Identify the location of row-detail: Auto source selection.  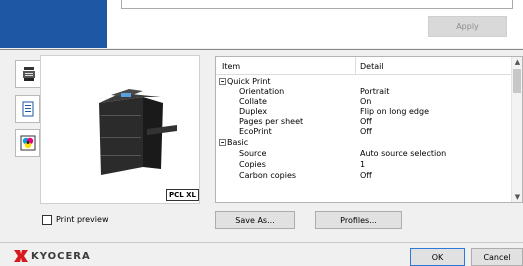
(403, 153).